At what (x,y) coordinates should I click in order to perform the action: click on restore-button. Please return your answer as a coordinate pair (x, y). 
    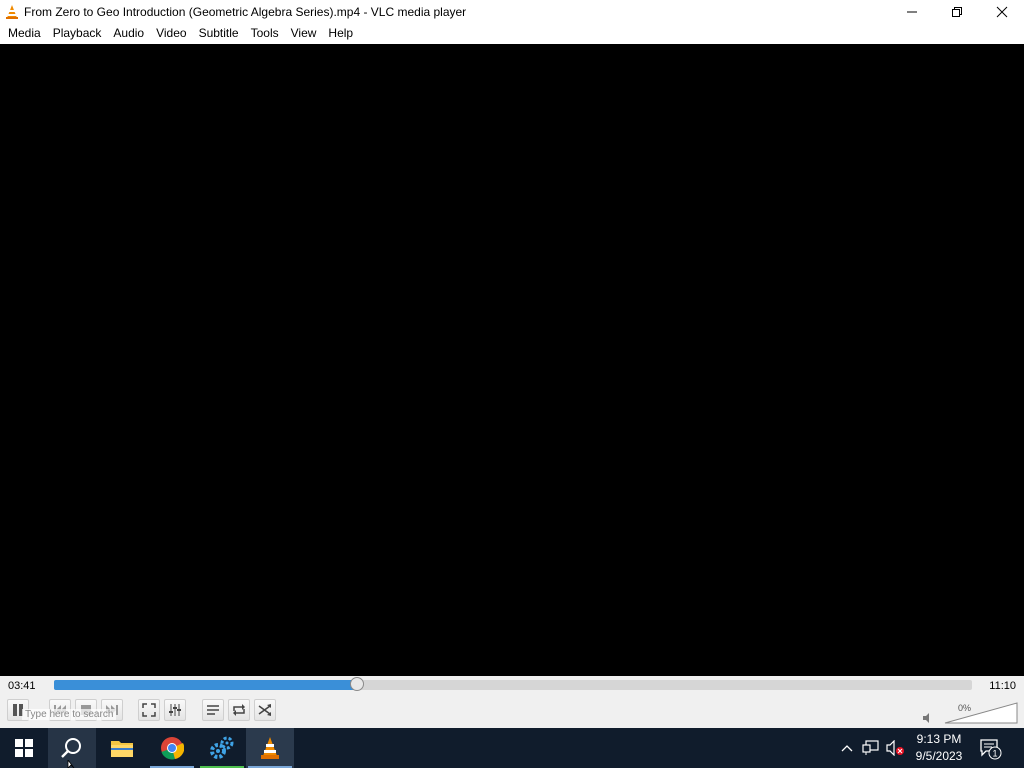
    Looking at the image, I should click on (956, 11).